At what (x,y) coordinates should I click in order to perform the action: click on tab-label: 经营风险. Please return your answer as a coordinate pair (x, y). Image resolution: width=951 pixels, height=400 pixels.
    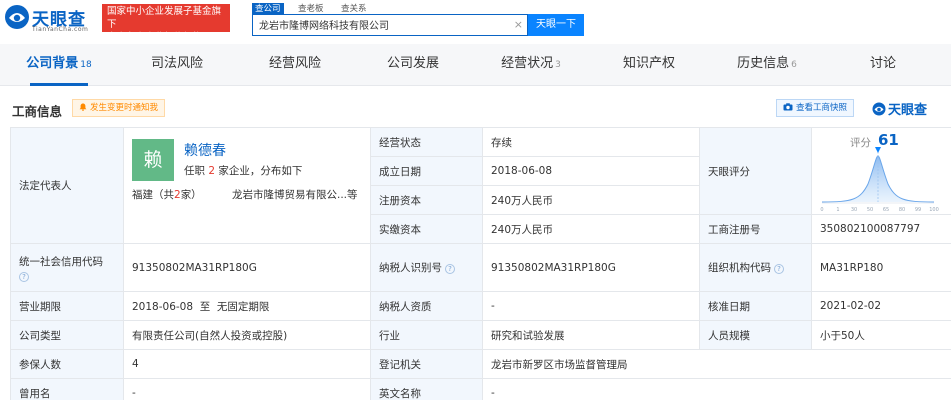
    Looking at the image, I should click on (294, 63).